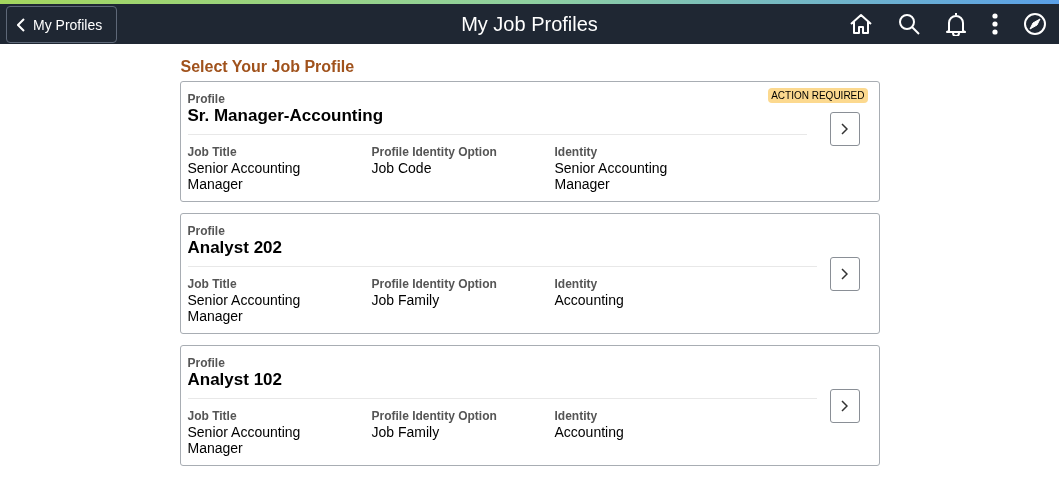 The width and height of the screenshot is (1059, 481). I want to click on home-icon, so click(861, 24).